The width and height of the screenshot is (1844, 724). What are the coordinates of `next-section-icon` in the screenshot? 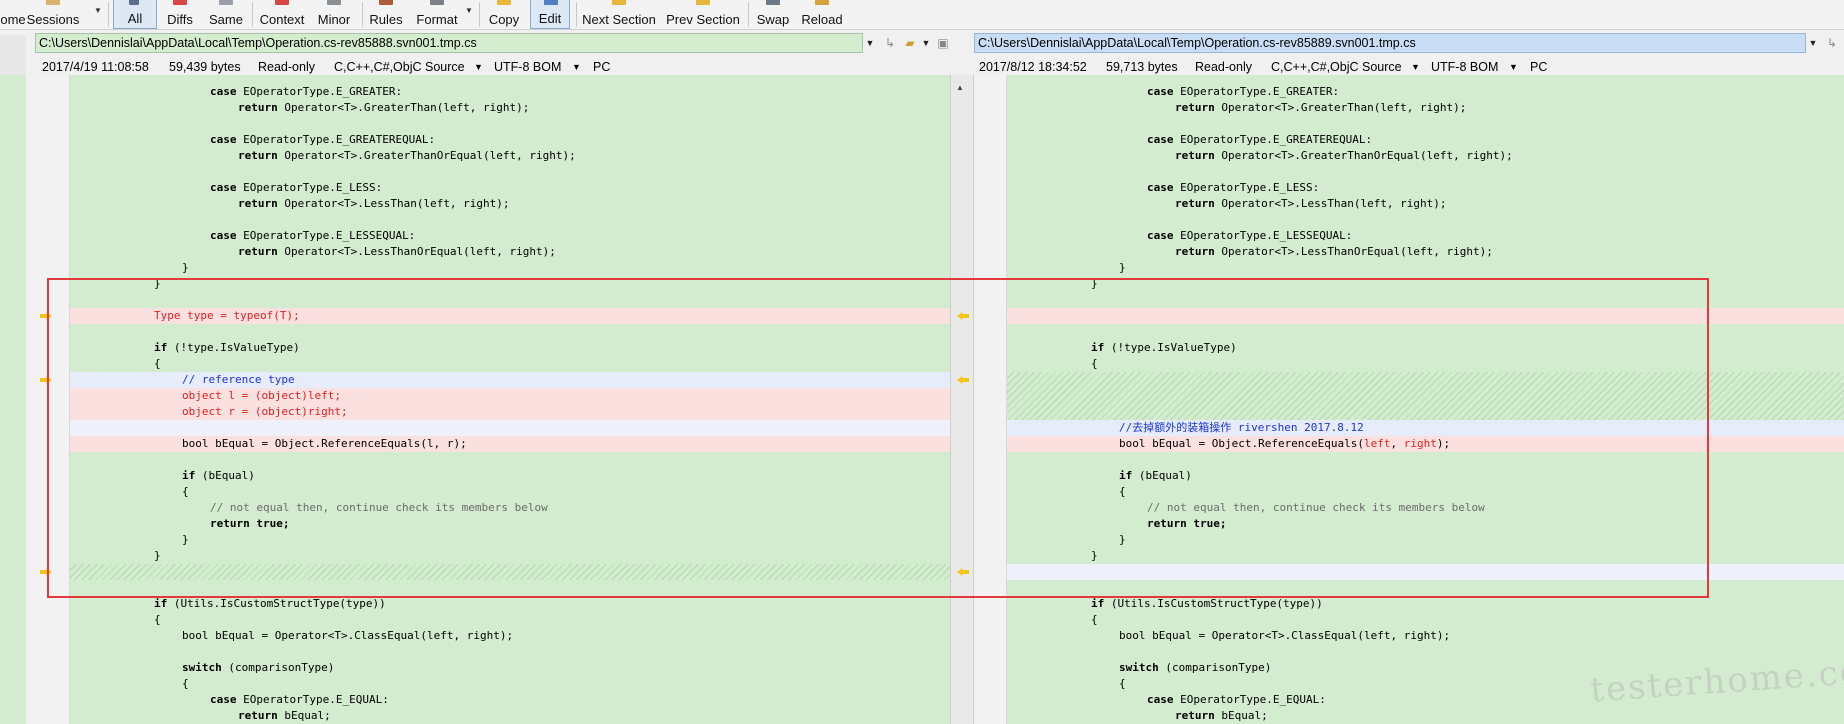 It's located at (619, 2).